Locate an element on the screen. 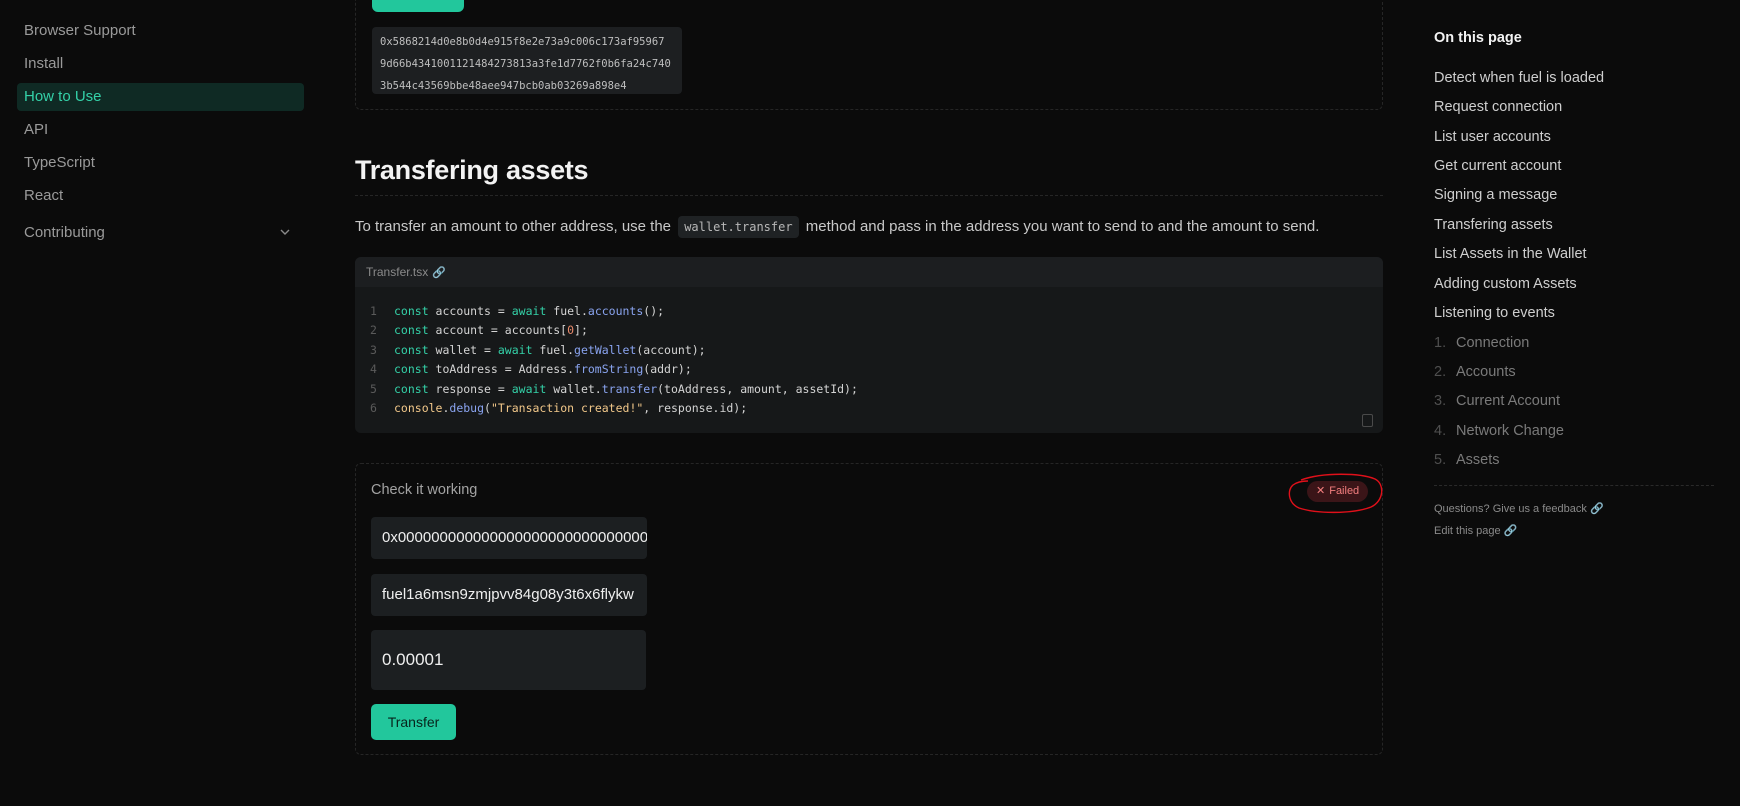 This screenshot has height=806, width=1740. toc-item: Get current account is located at coordinates (1497, 166).